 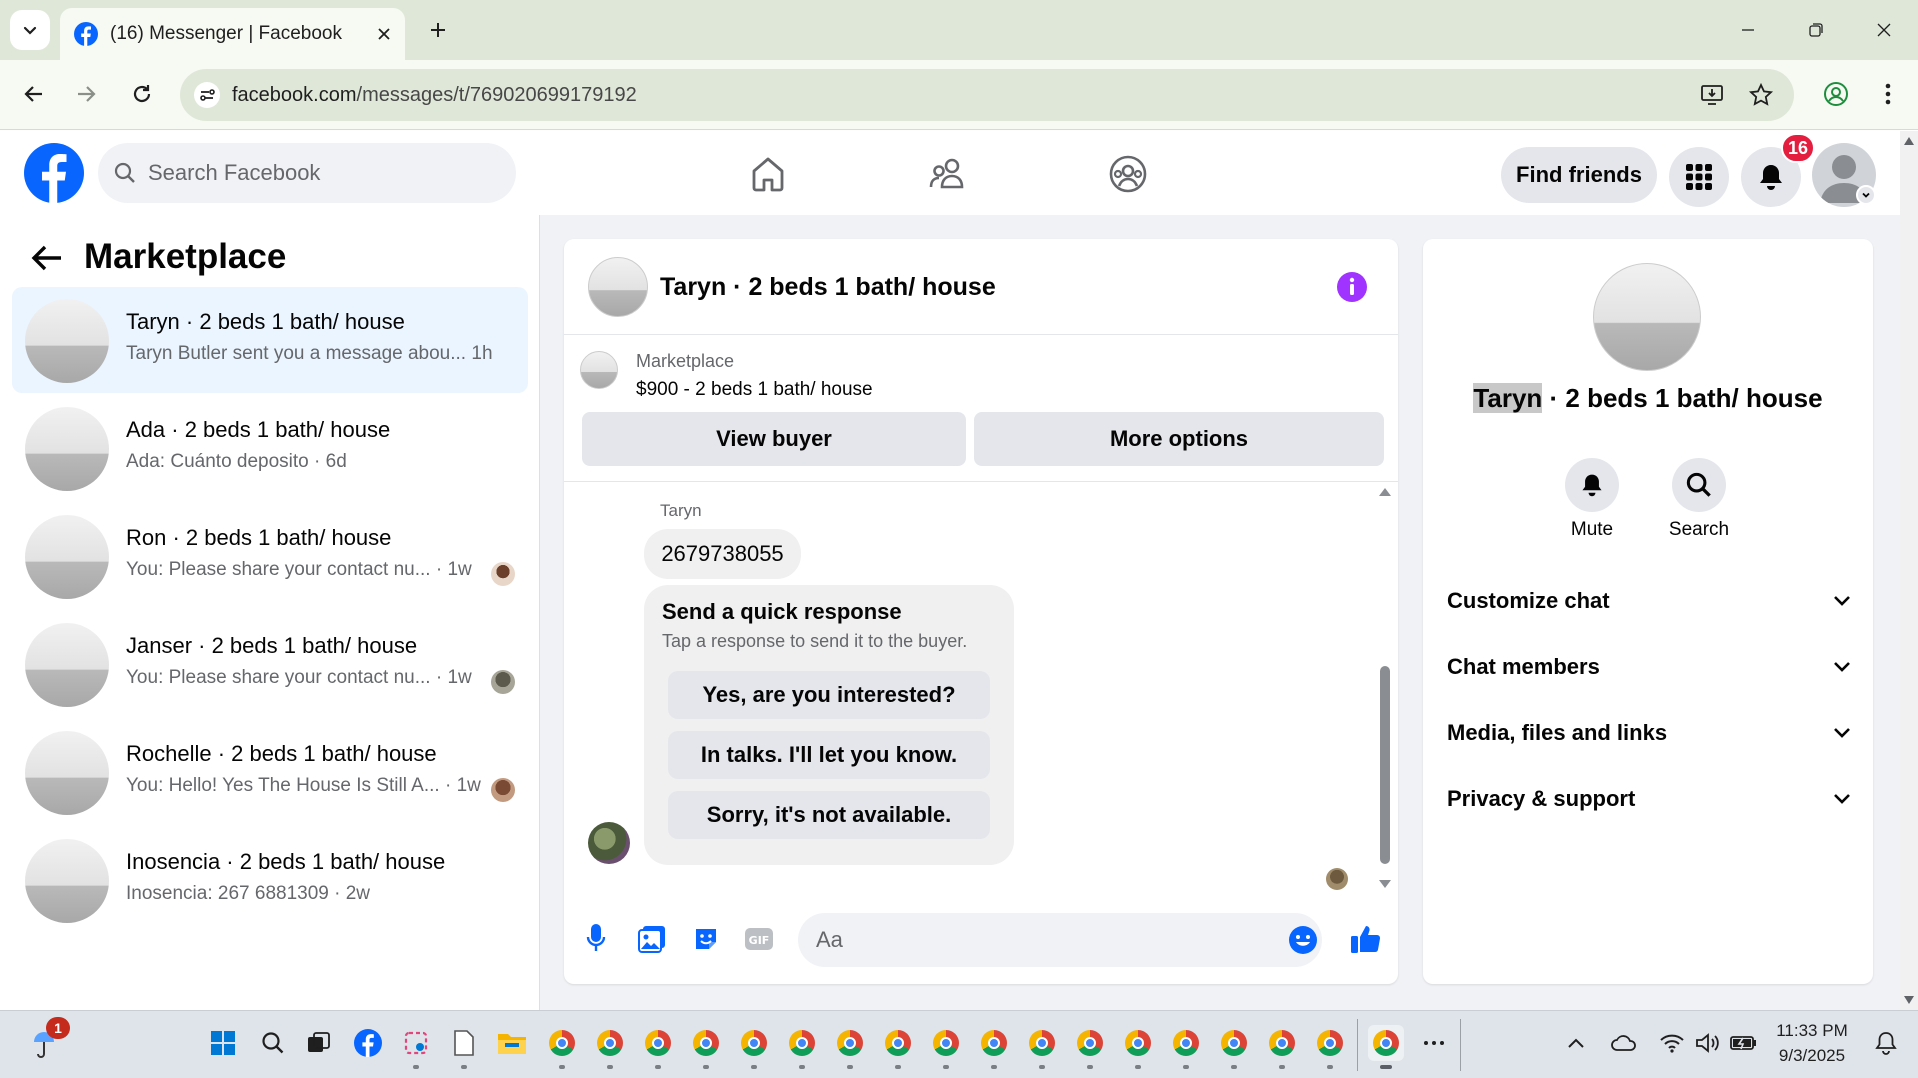 What do you see at coordinates (1366, 939) in the screenshot?
I see `like-thumbs-up-icon` at bounding box center [1366, 939].